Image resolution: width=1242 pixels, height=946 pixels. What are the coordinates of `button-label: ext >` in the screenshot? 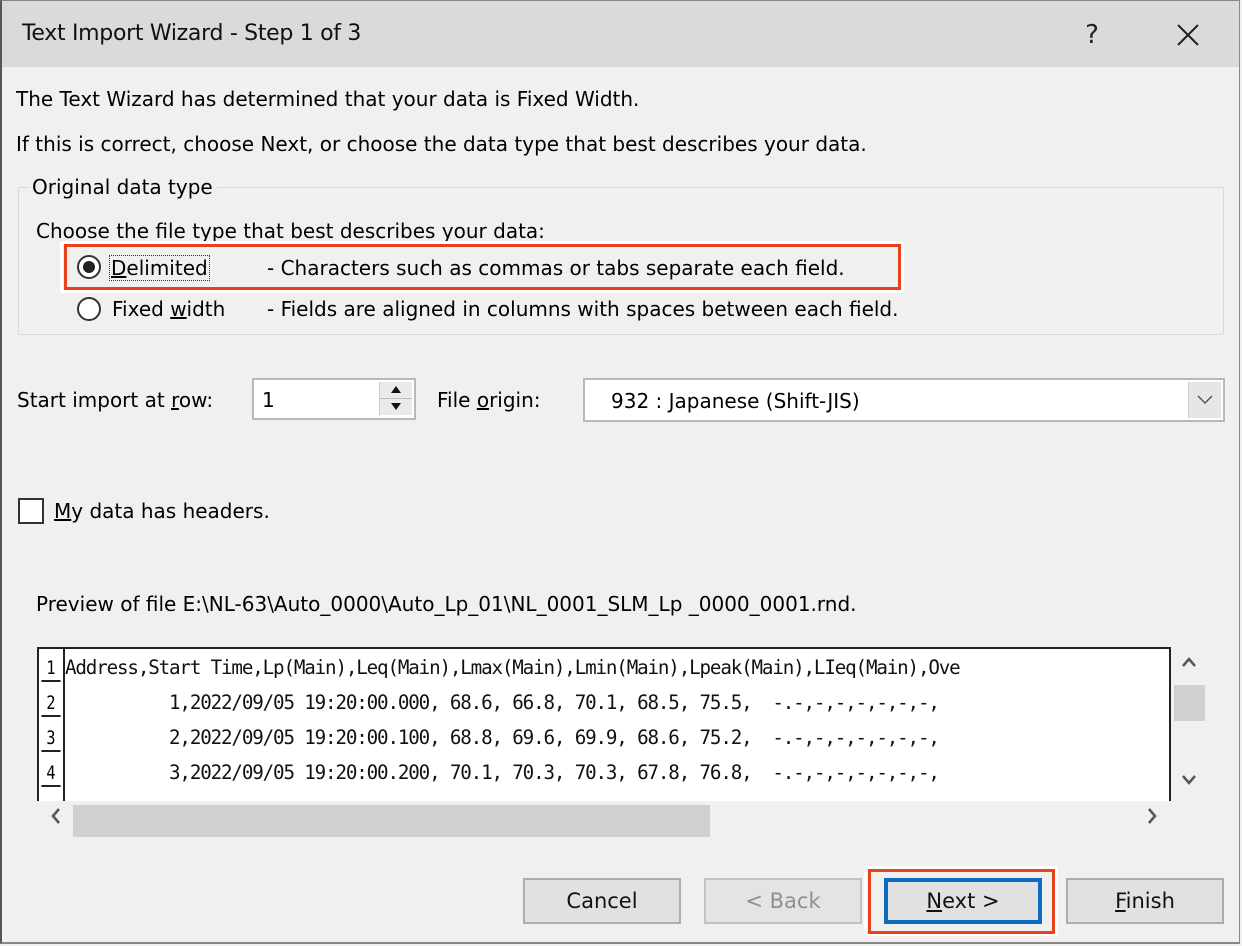 It's located at (971, 901).